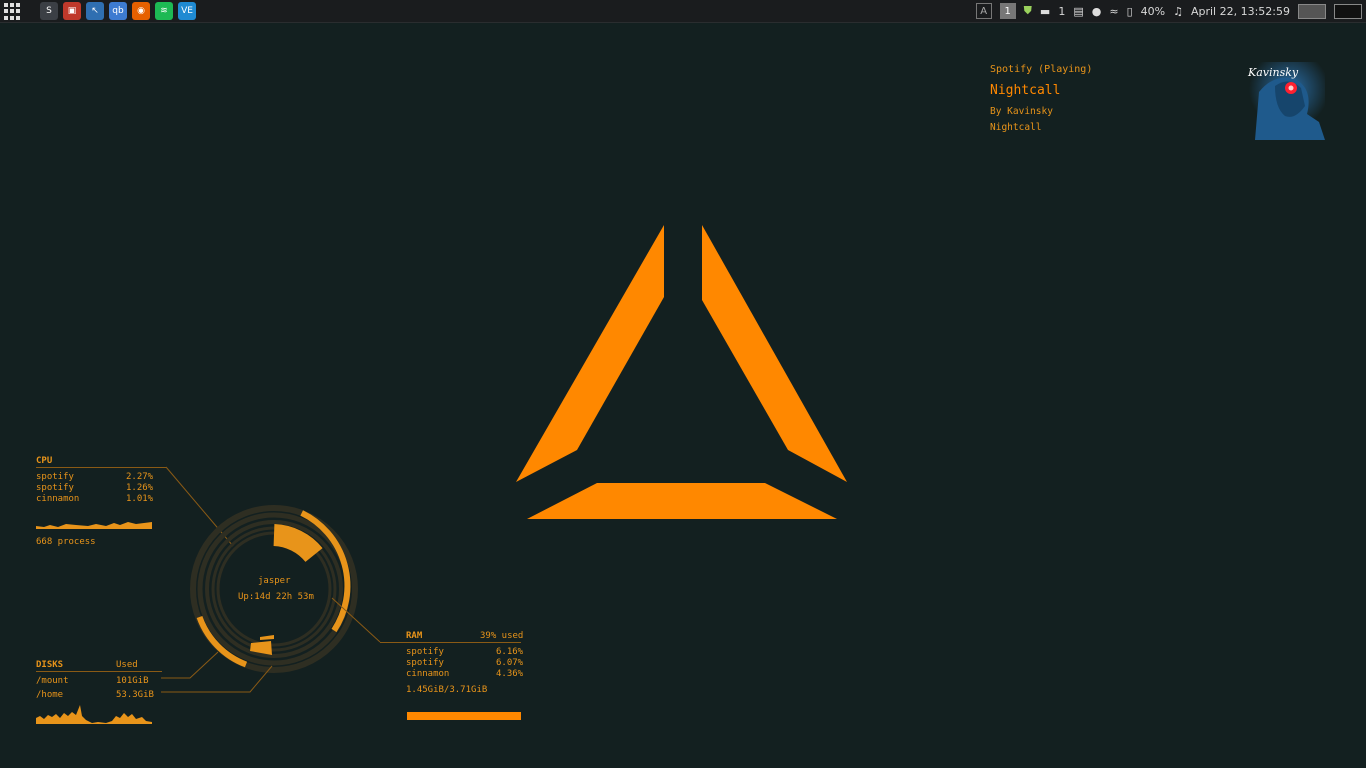 This screenshot has width=1366, height=768. I want to click on ram-process-value-2: 6.07%, so click(510, 663).